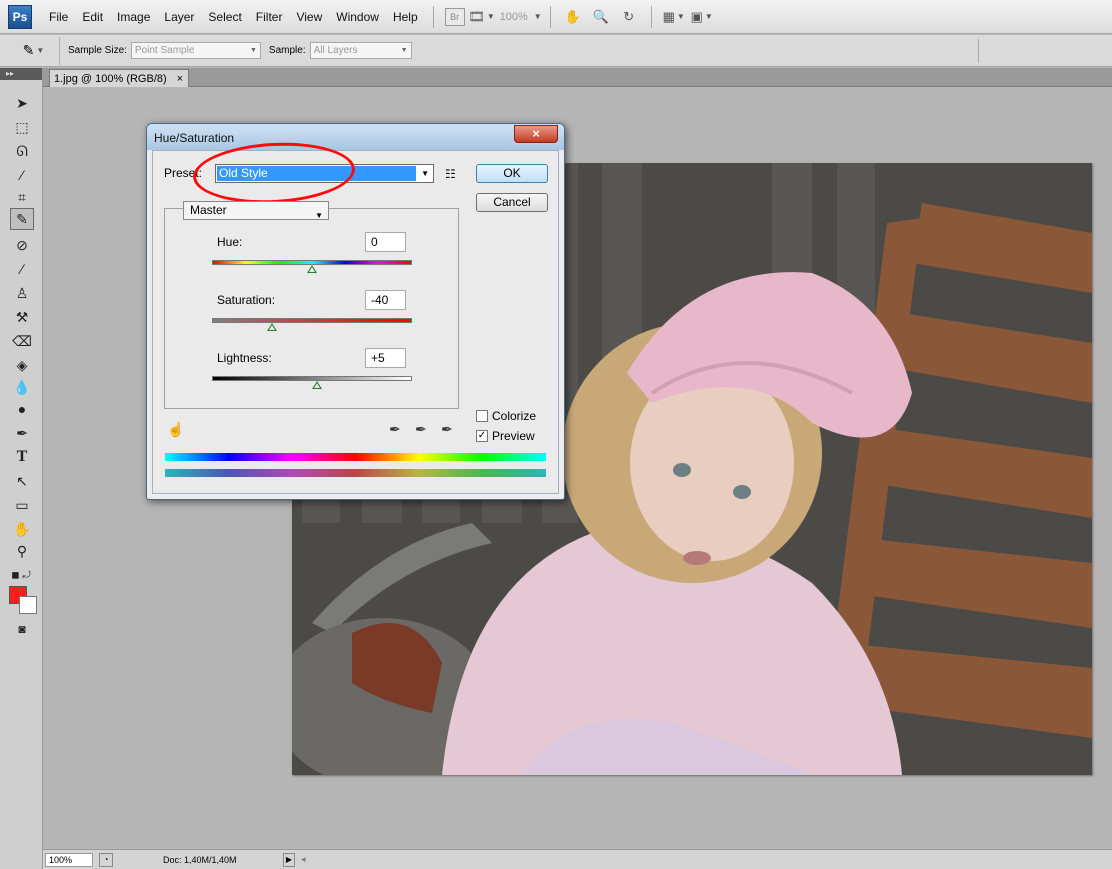  Describe the element at coordinates (22, 127) in the screenshot. I see `marquee-tool-icon: ⬚` at that location.